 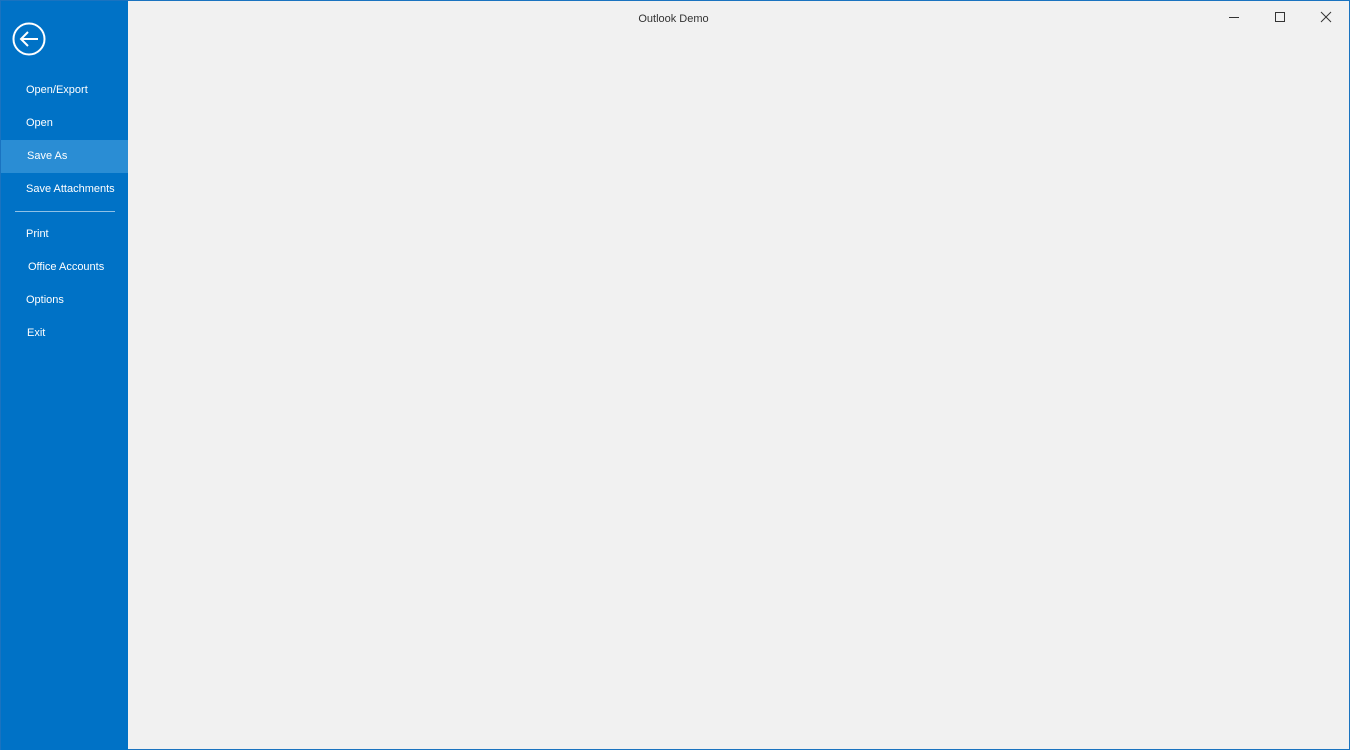 I want to click on close-icon, so click(x=1326, y=17).